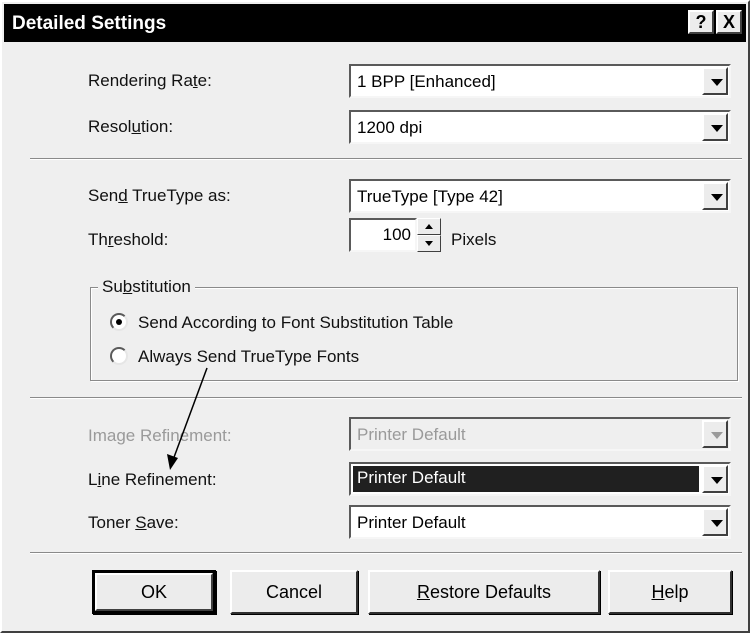  I want to click on window-title: Detailed Settings, so click(89, 23).